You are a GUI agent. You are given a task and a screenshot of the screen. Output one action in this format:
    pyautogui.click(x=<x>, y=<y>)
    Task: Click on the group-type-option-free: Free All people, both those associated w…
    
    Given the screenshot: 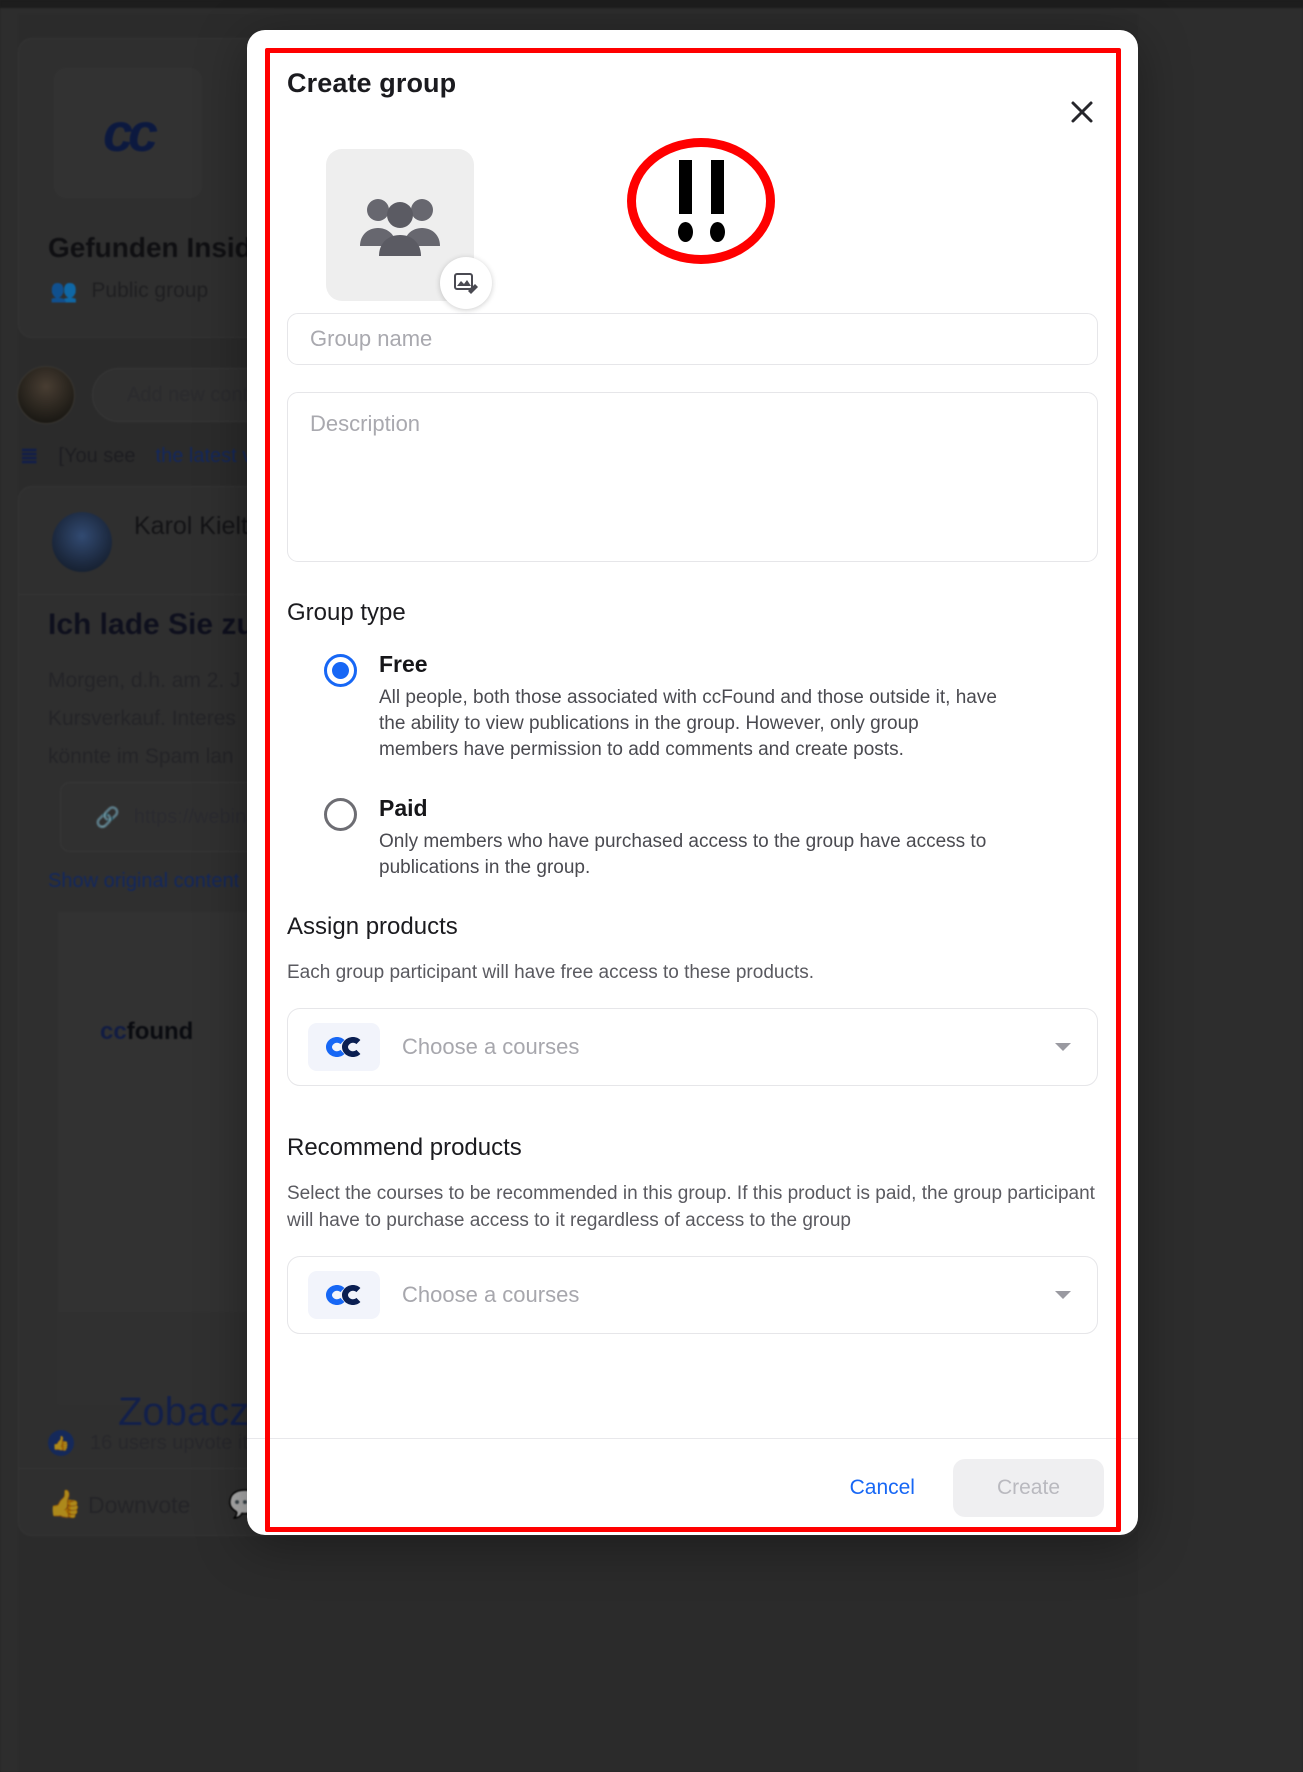 What is the action you would take?
    pyautogui.click(x=692, y=707)
    